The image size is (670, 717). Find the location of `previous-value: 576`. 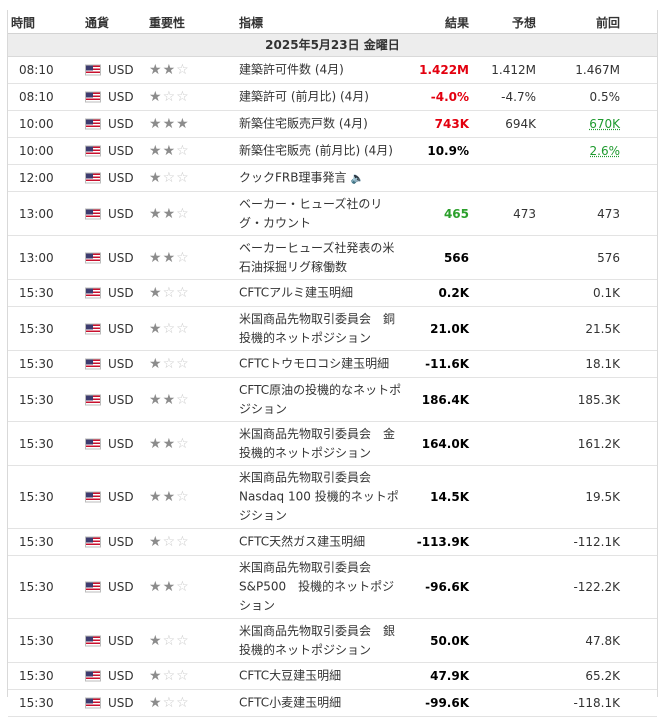

previous-value: 576 is located at coordinates (608, 257).